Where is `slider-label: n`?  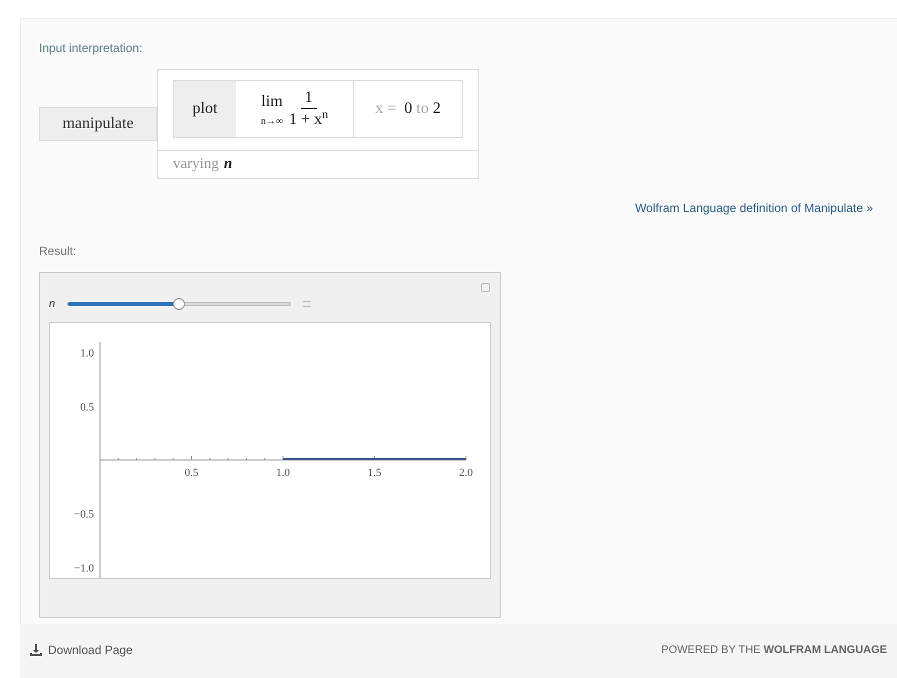
slider-label: n is located at coordinates (52, 304).